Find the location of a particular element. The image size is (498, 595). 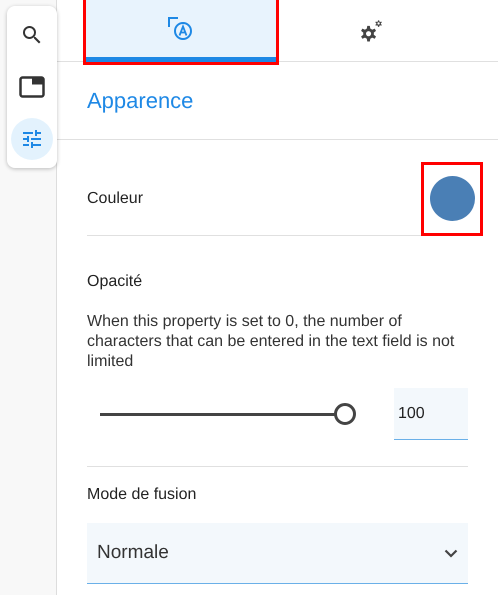

blend-mode-label: Mode de fusion is located at coordinates (142, 495).